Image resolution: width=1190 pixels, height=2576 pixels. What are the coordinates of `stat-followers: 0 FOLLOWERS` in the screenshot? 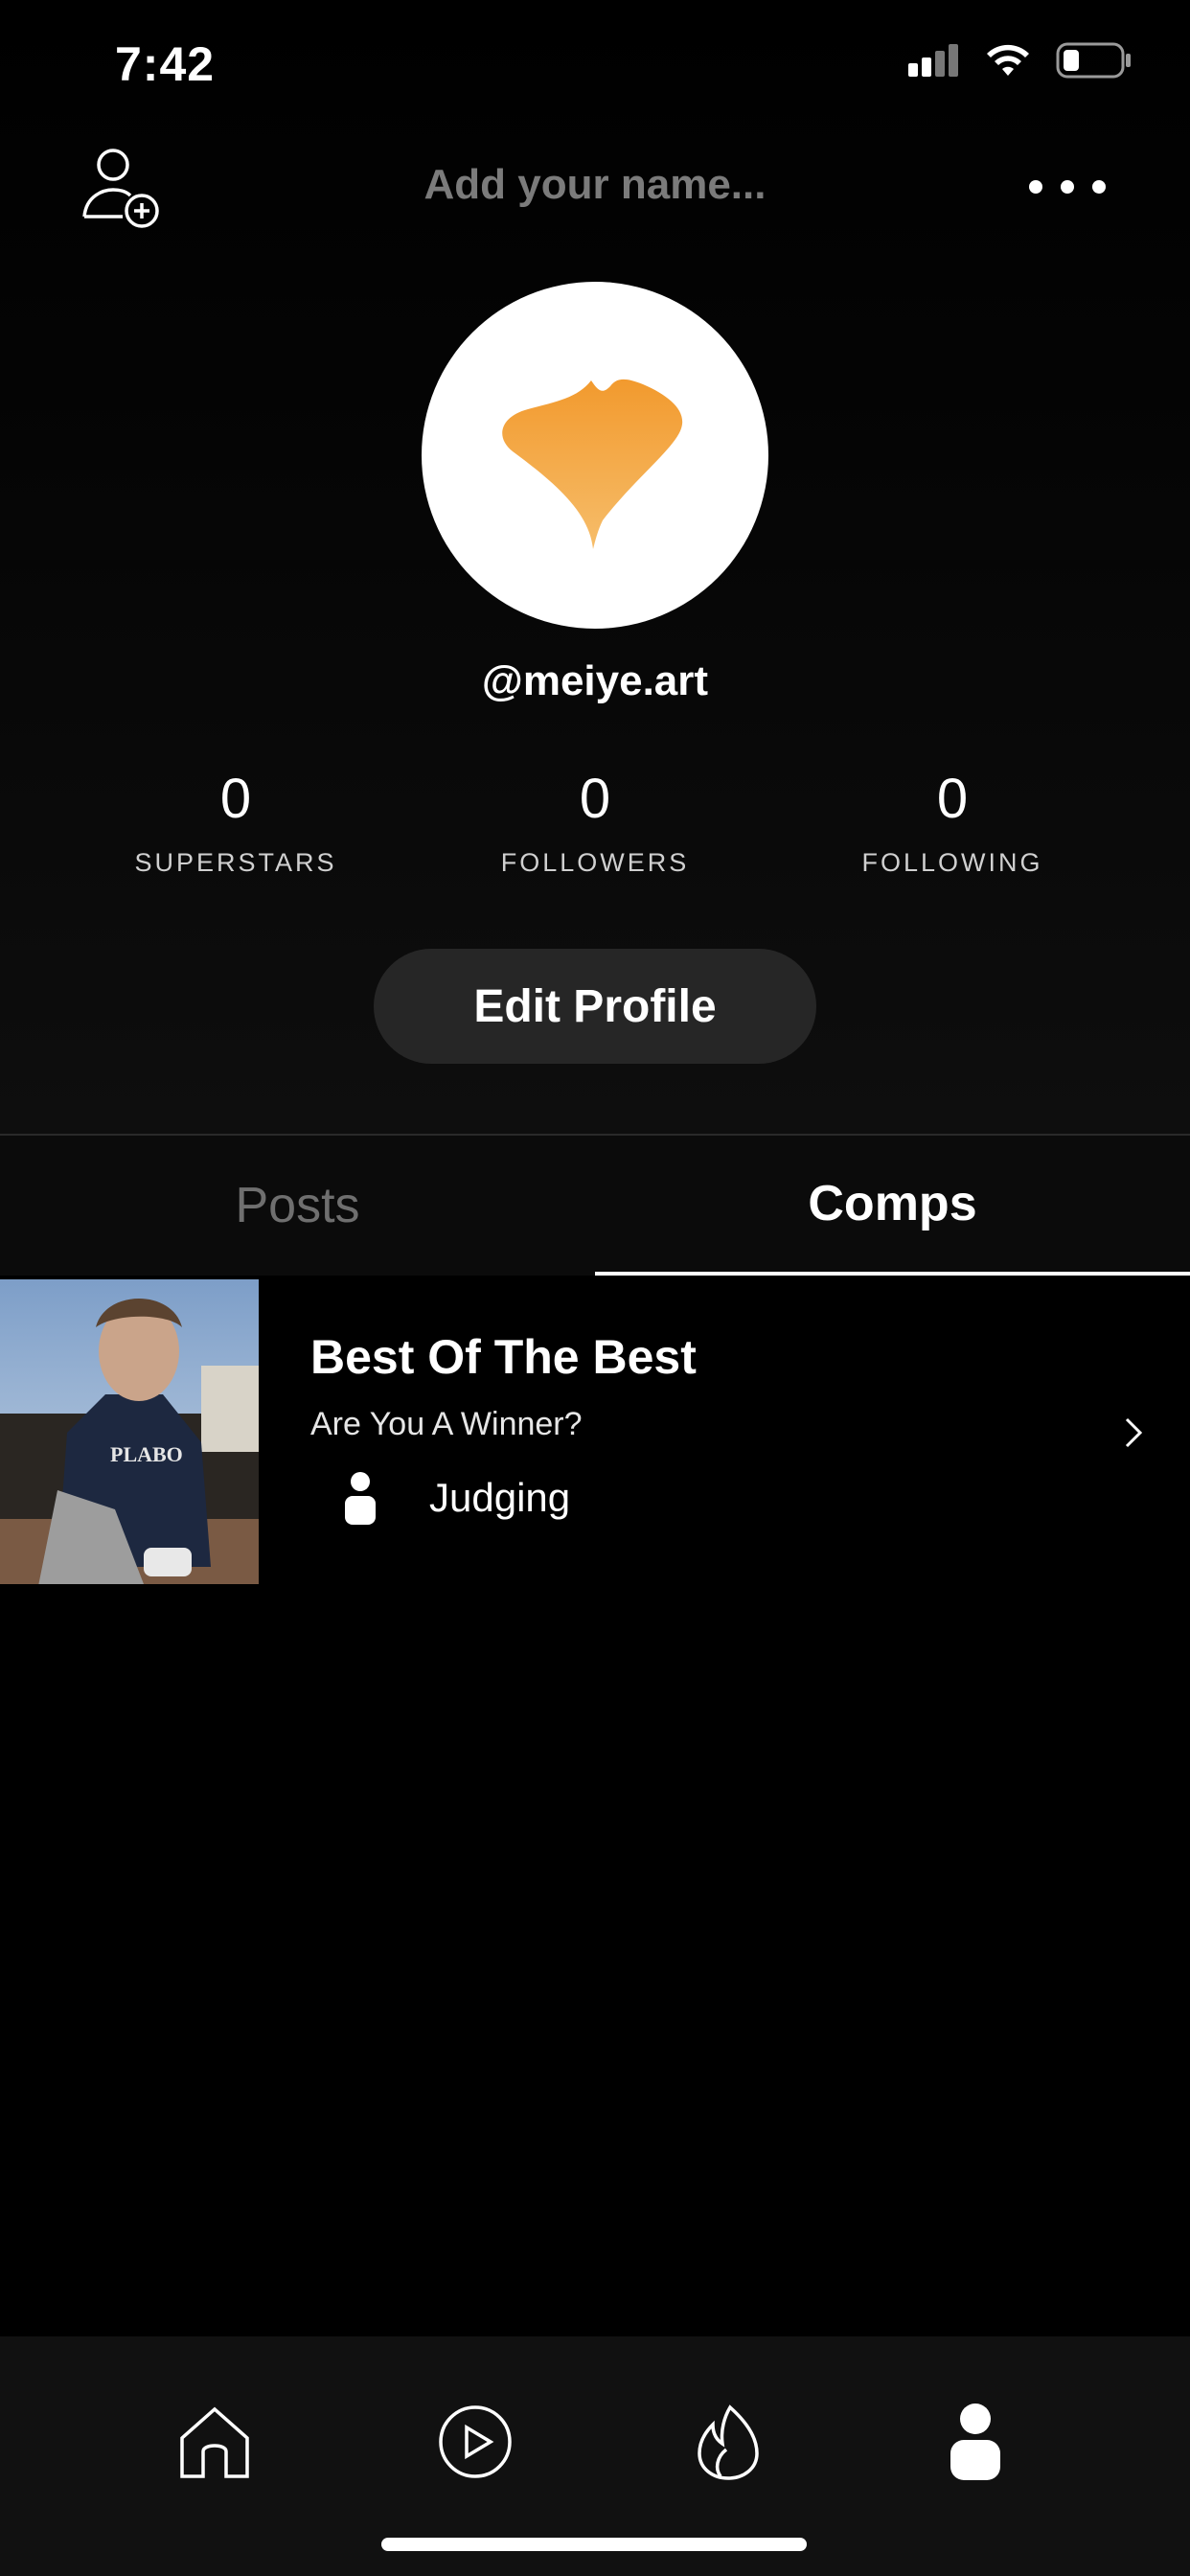 It's located at (595, 822).